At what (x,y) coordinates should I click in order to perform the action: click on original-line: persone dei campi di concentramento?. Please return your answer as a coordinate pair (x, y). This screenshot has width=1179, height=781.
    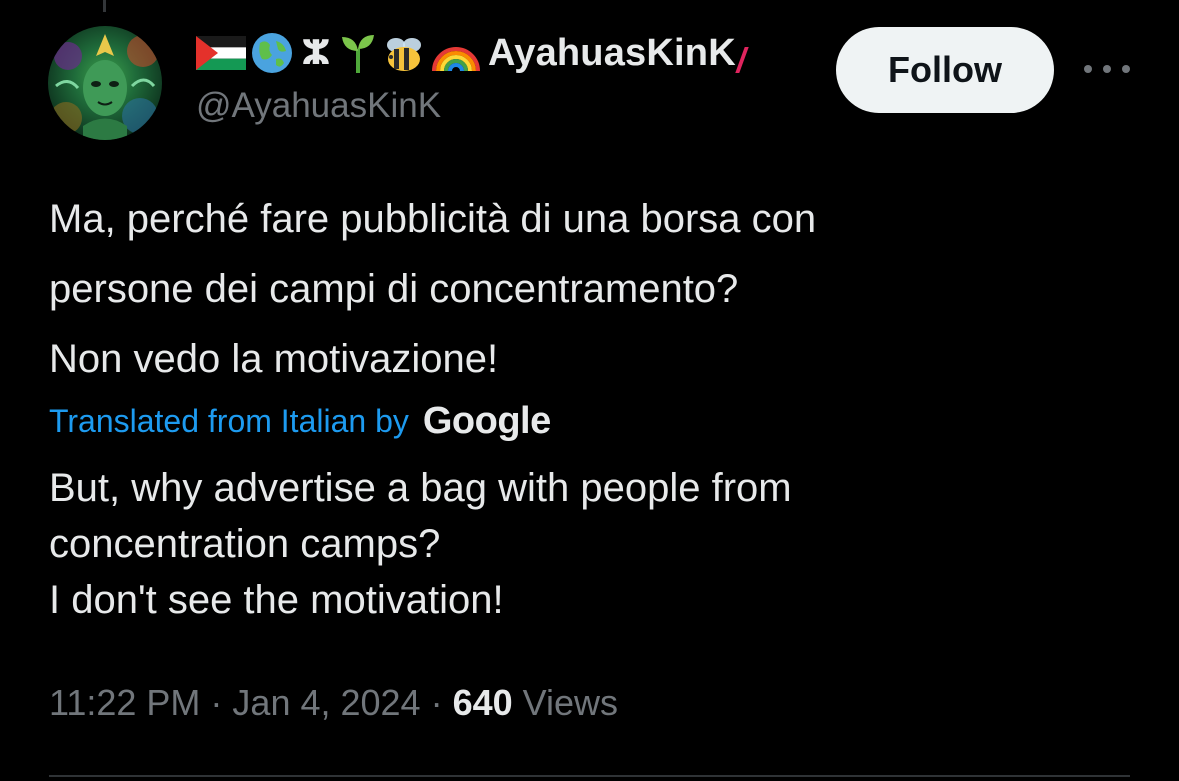
    Looking at the image, I should click on (394, 289).